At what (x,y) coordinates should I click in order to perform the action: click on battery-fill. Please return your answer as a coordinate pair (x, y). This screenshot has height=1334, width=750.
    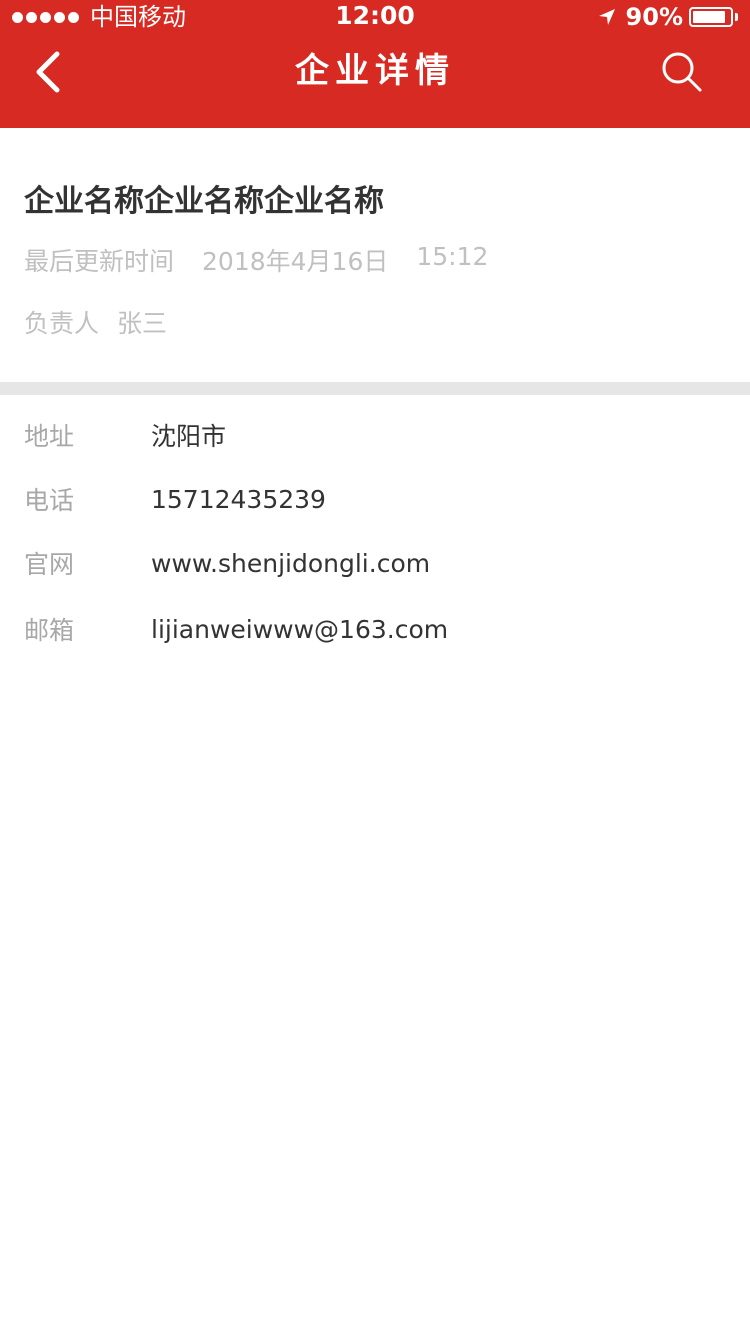
    Looking at the image, I should click on (709, 17).